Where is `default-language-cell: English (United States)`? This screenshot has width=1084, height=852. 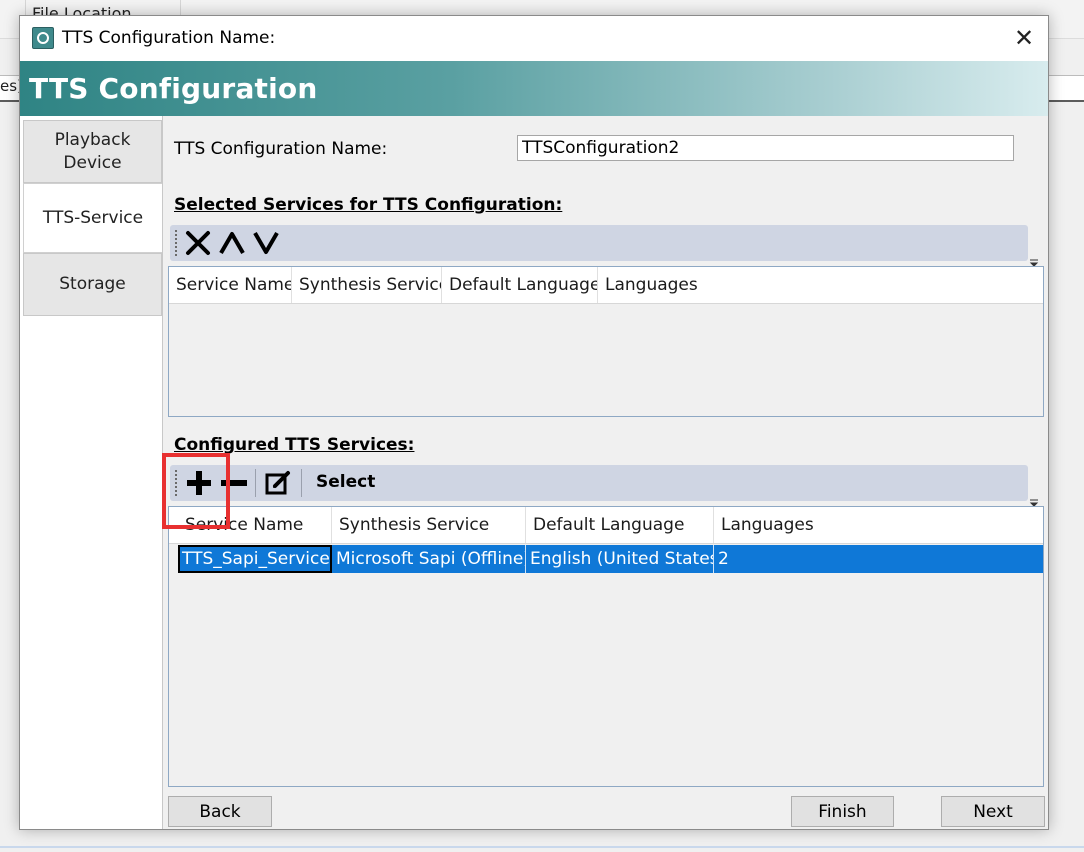 default-language-cell: English (United States) is located at coordinates (620, 559).